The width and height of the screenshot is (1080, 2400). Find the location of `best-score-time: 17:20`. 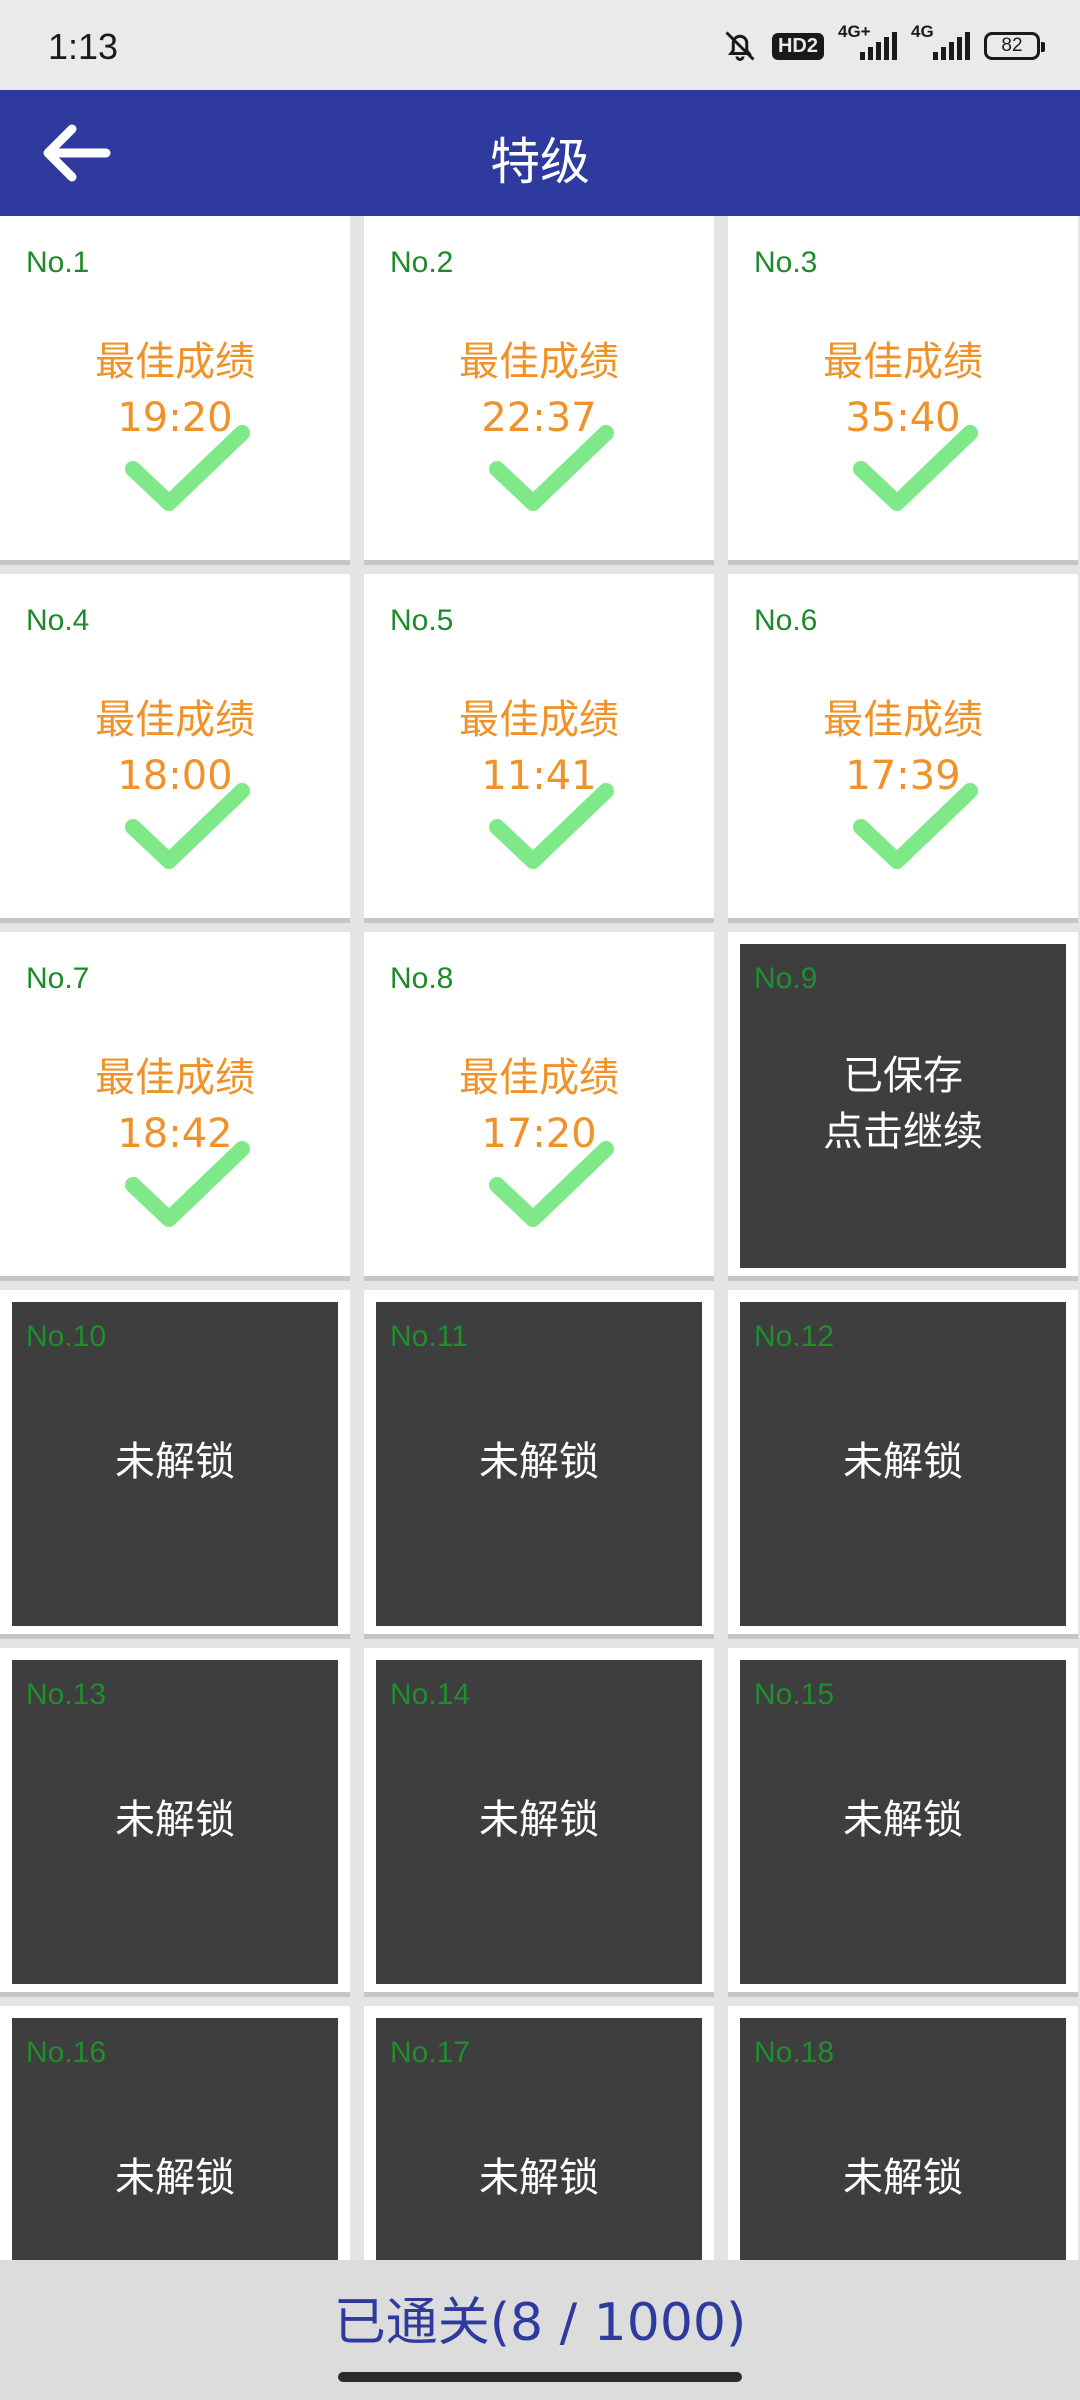

best-score-time: 17:20 is located at coordinates (539, 1134).